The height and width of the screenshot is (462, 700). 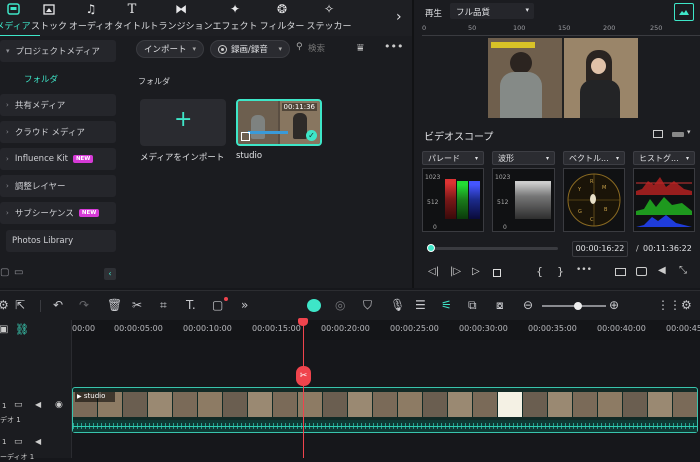 I want to click on more-tools-icon: », so click(x=244, y=305).